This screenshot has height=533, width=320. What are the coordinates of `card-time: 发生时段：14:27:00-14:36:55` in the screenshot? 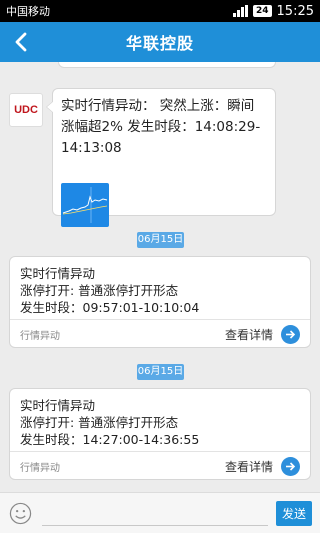 It's located at (110, 439).